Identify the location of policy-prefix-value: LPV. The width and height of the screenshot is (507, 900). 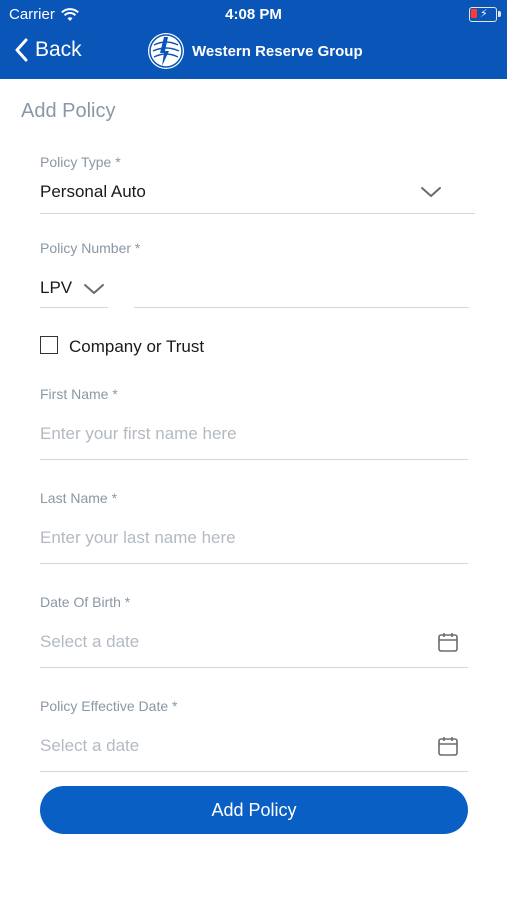
(56, 287).